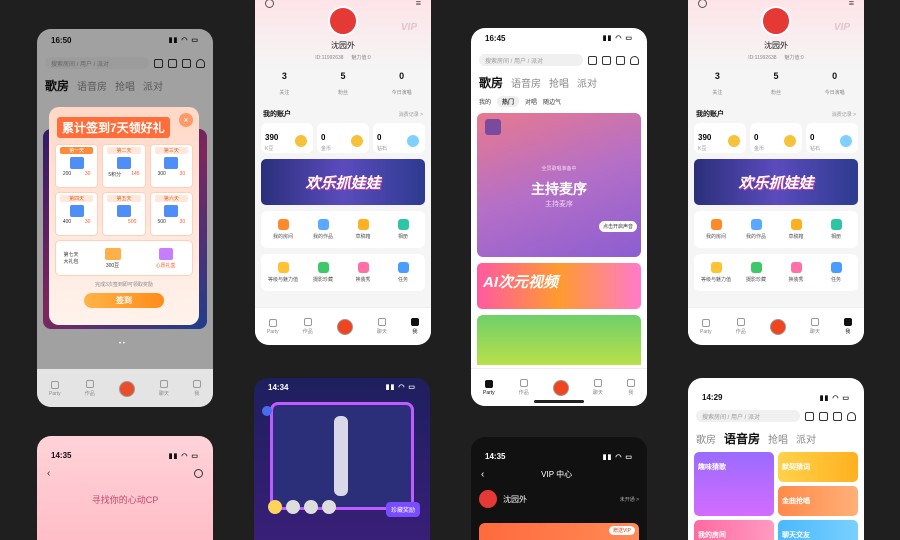 The height and width of the screenshot is (540, 900). Describe the element at coordinates (485, 101) in the screenshot. I see `subtab-mine: 我的` at that location.